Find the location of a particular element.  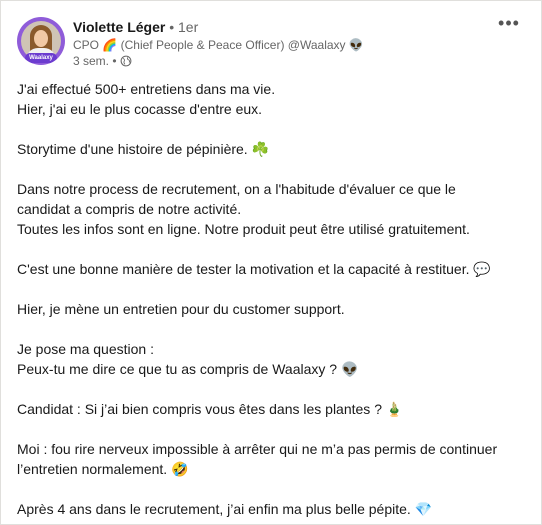

post-line: l’entretien normalement. 🤣 is located at coordinates (103, 469).